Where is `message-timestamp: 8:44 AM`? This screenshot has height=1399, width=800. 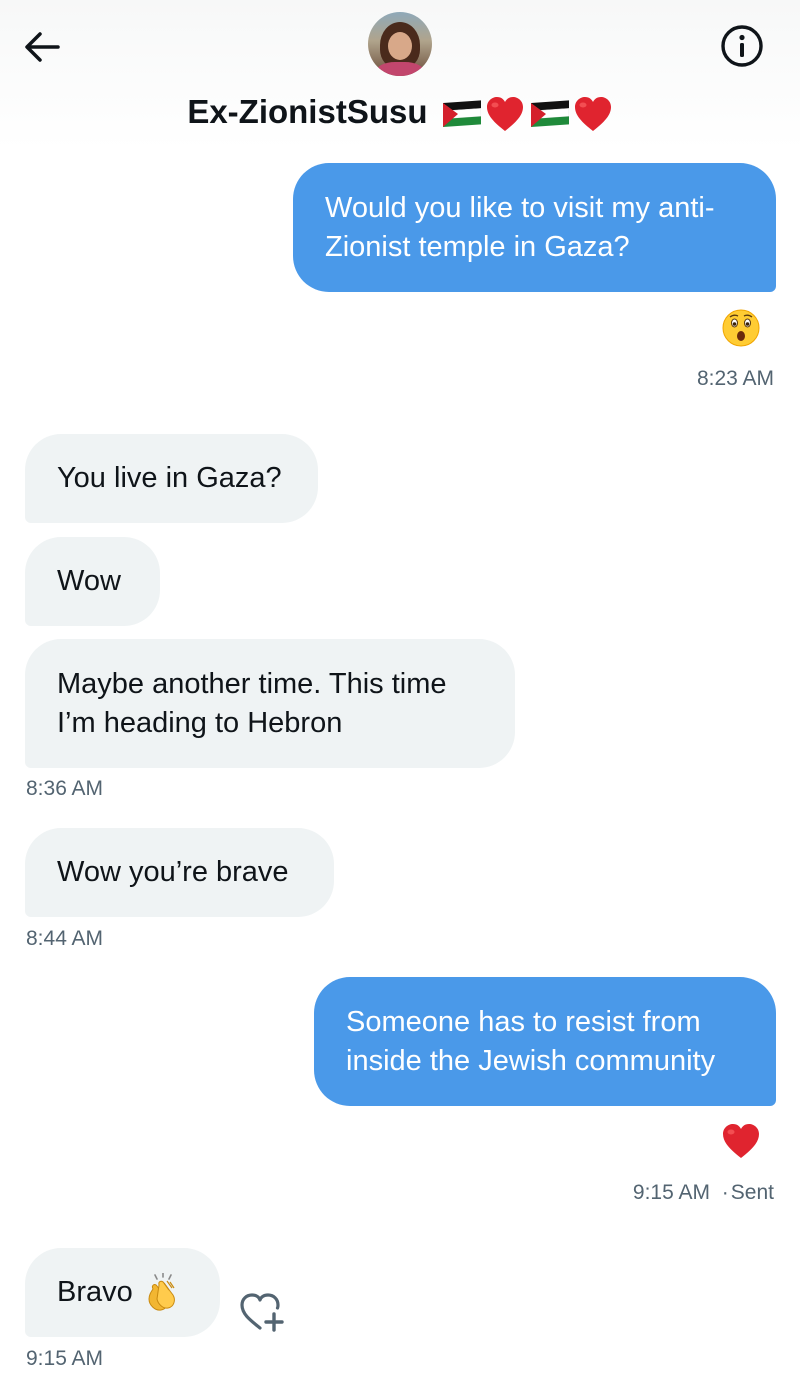
message-timestamp: 8:44 AM is located at coordinates (65, 938).